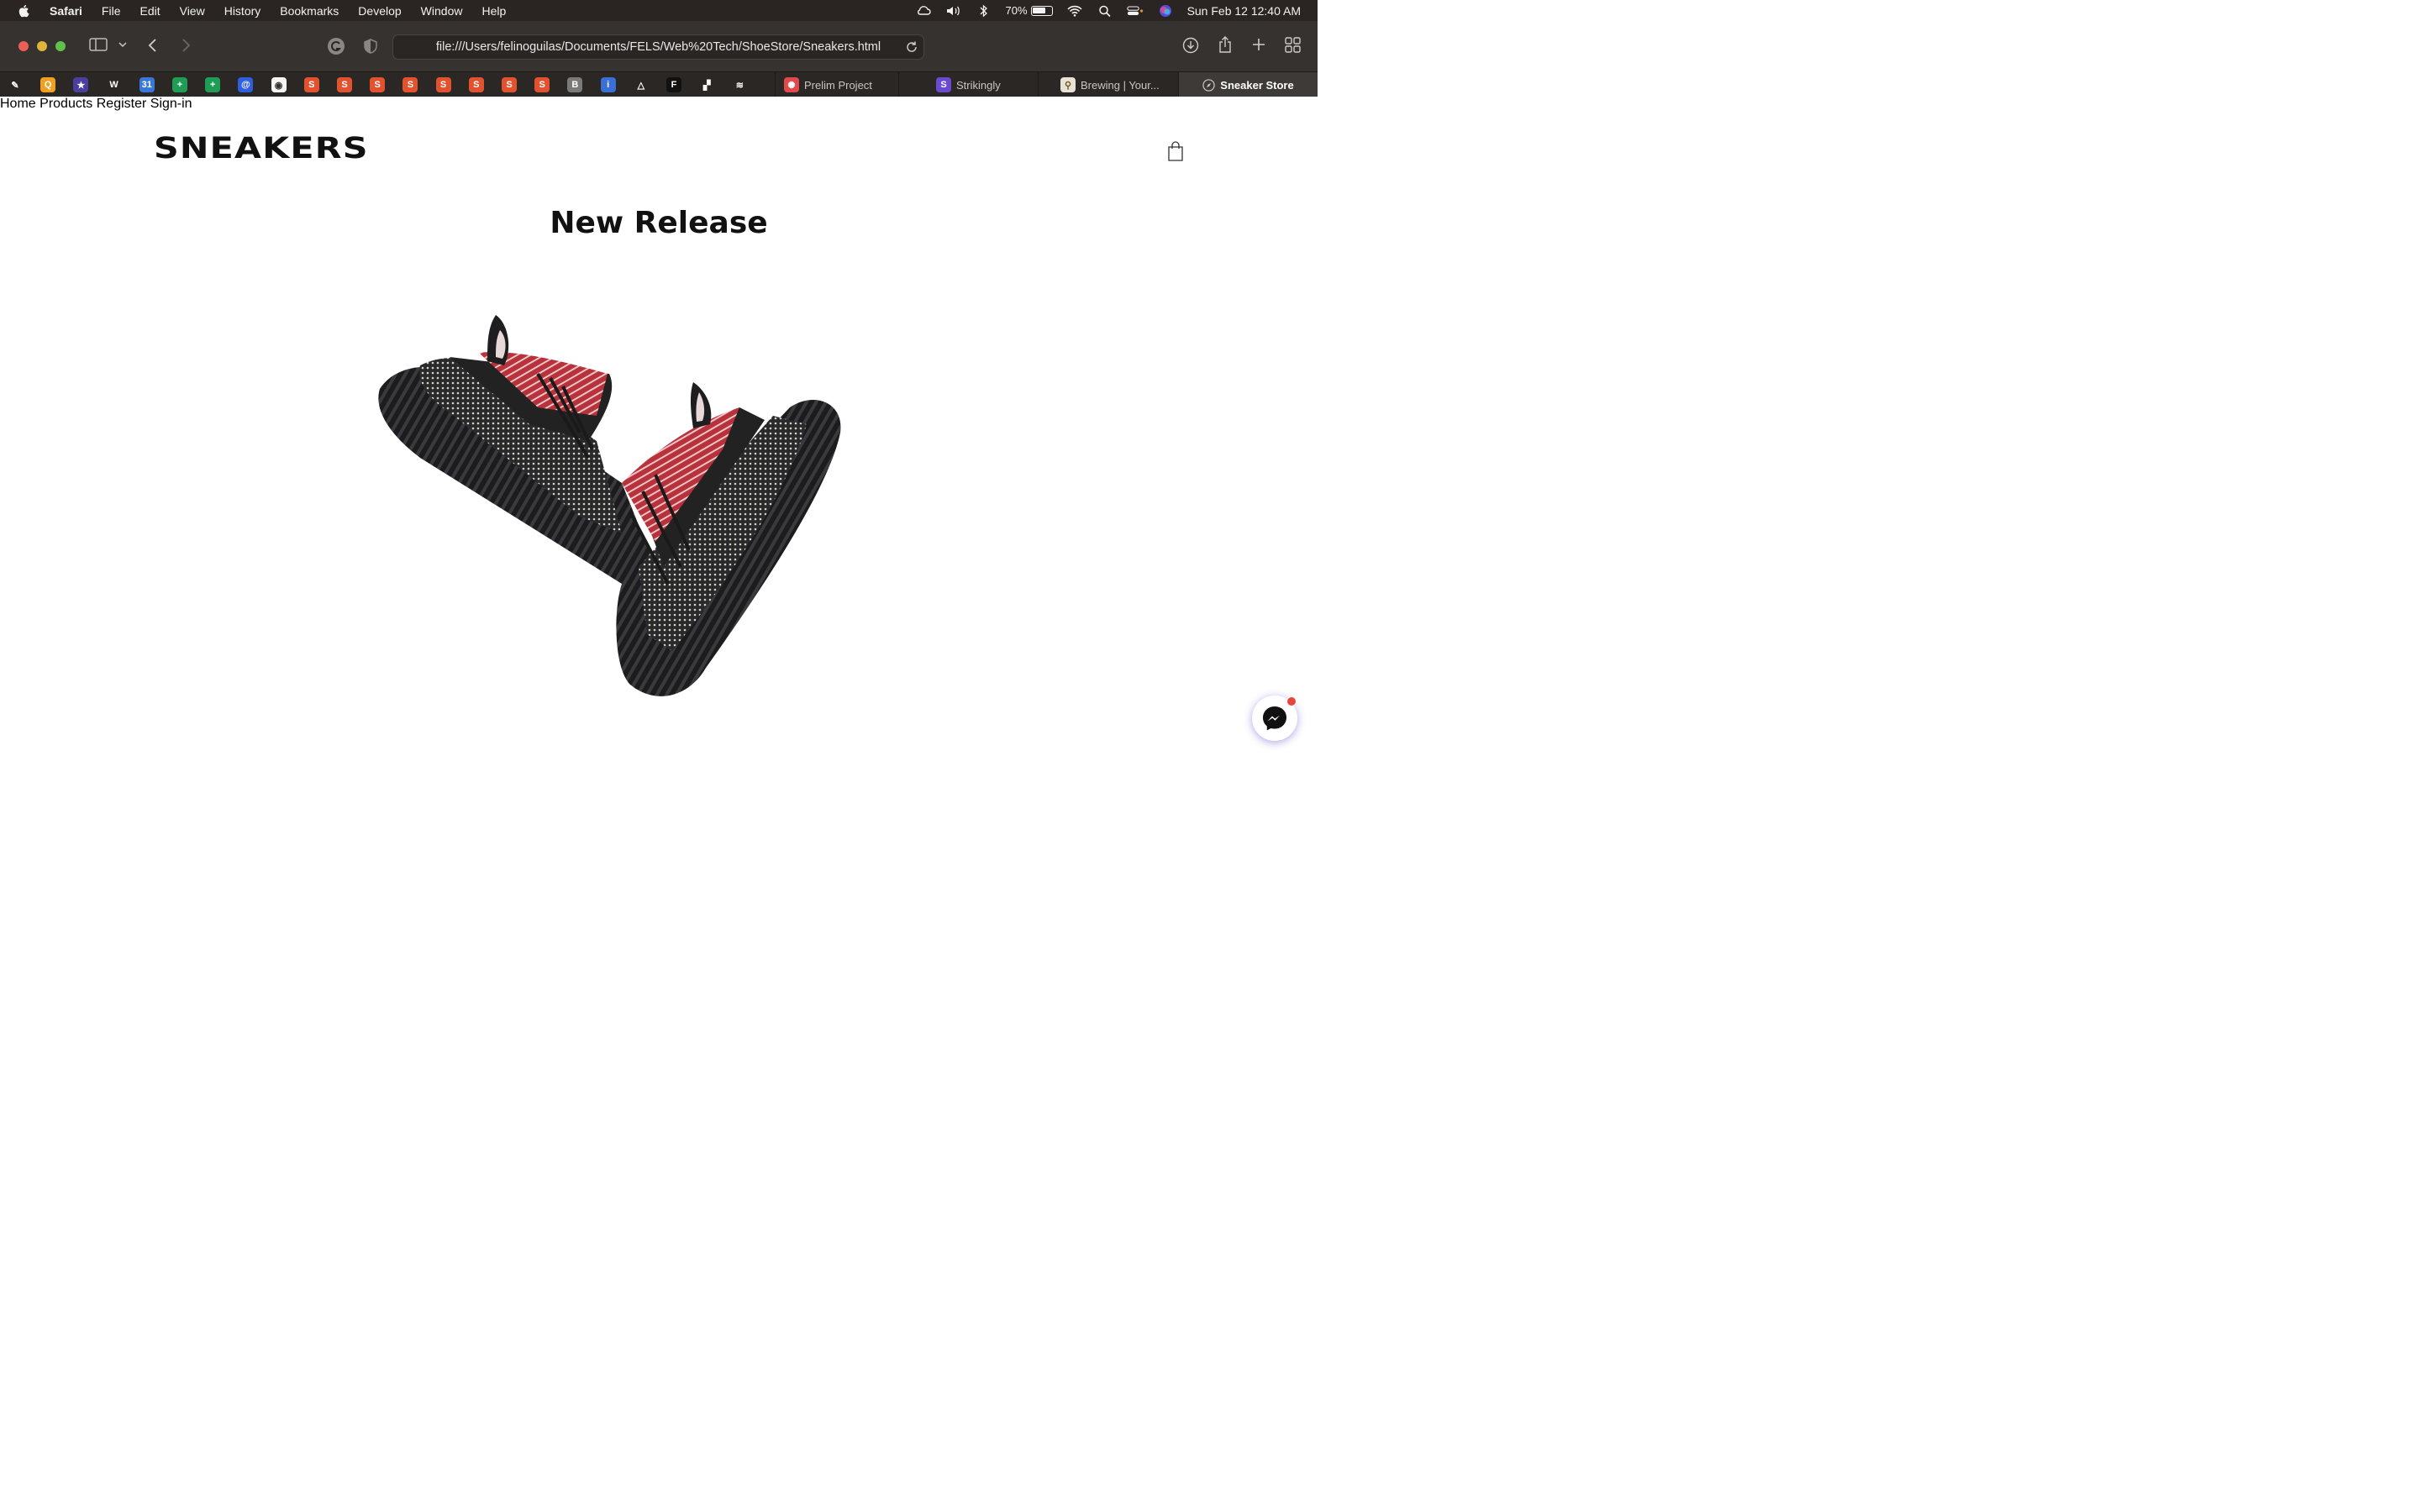 The height and width of the screenshot is (1512, 2420). Describe the element at coordinates (1039, 10) in the screenshot. I see `battery-fill` at that location.